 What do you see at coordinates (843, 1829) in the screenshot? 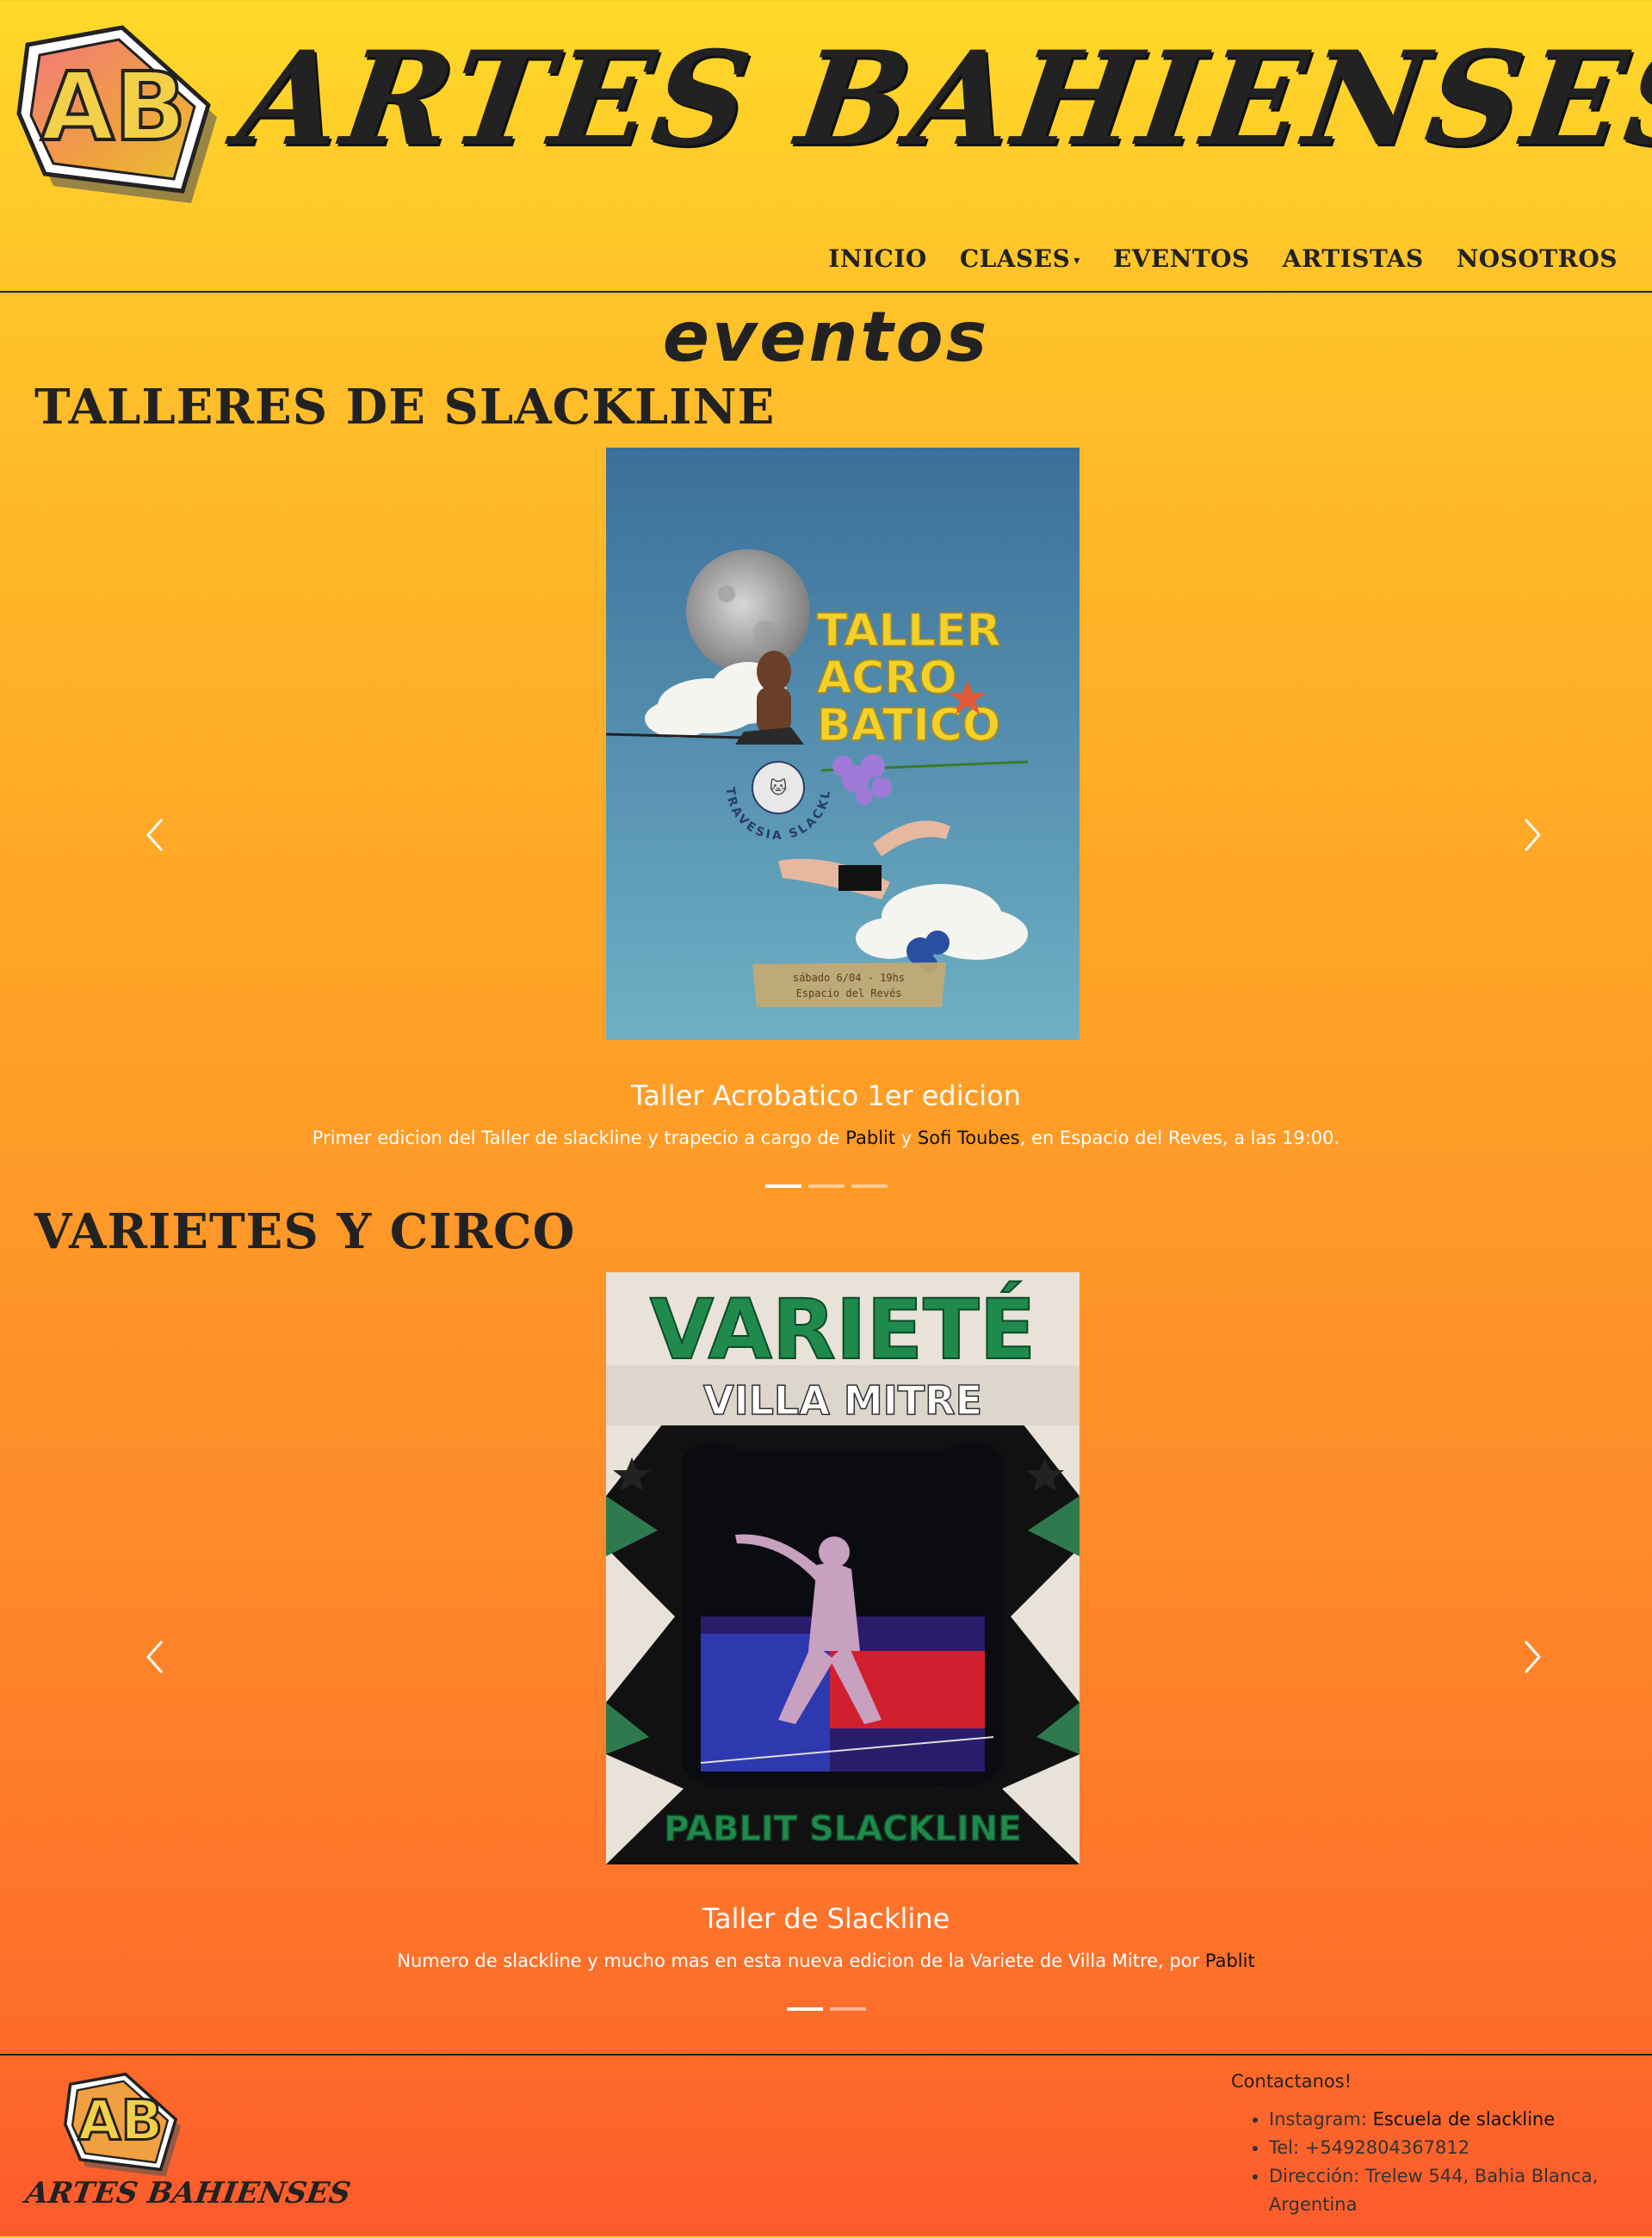
I see `svg-text: PABLIT SLACKLINE` at bounding box center [843, 1829].